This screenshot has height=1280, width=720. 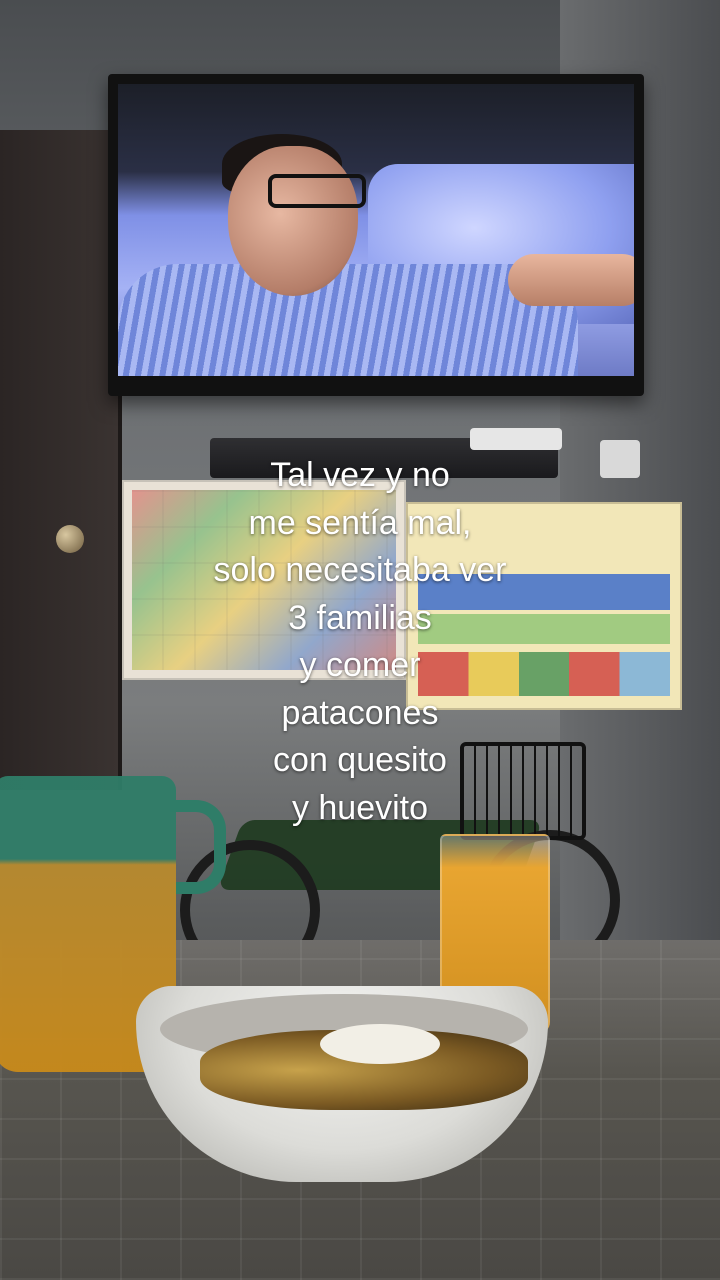 I want to click on caption-line: solo necesitaba ver, so click(x=360, y=570).